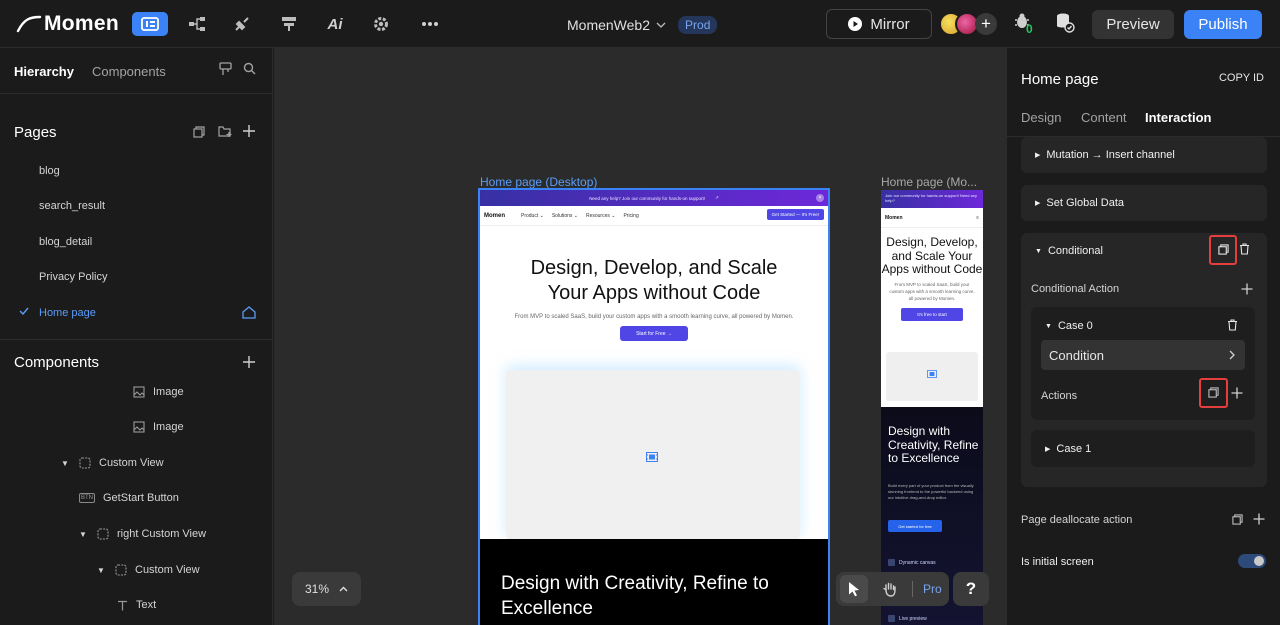 The image size is (1280, 625). I want to click on page-item-blog-detail: blog_detail, so click(65, 242).